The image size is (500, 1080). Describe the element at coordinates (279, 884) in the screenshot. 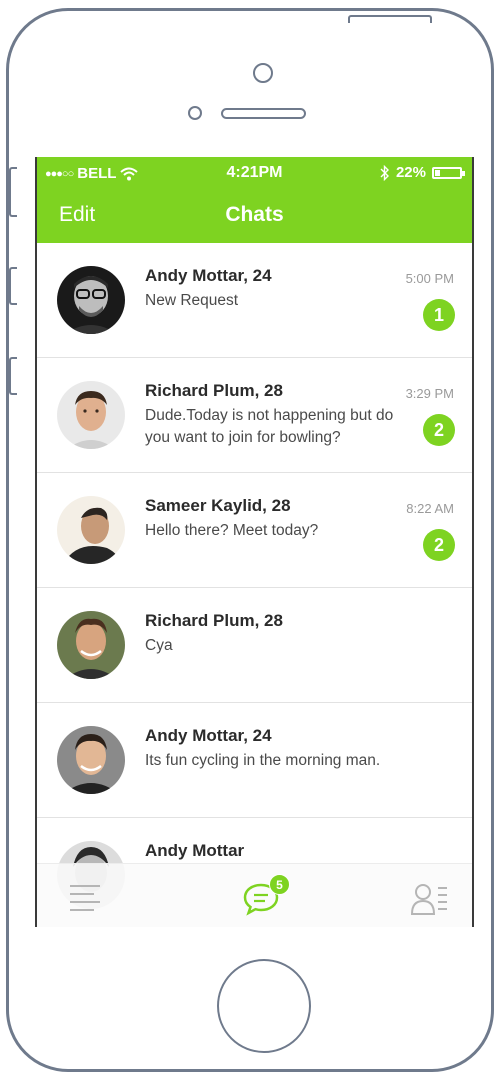

I see `chats-count-badge: 5` at that location.